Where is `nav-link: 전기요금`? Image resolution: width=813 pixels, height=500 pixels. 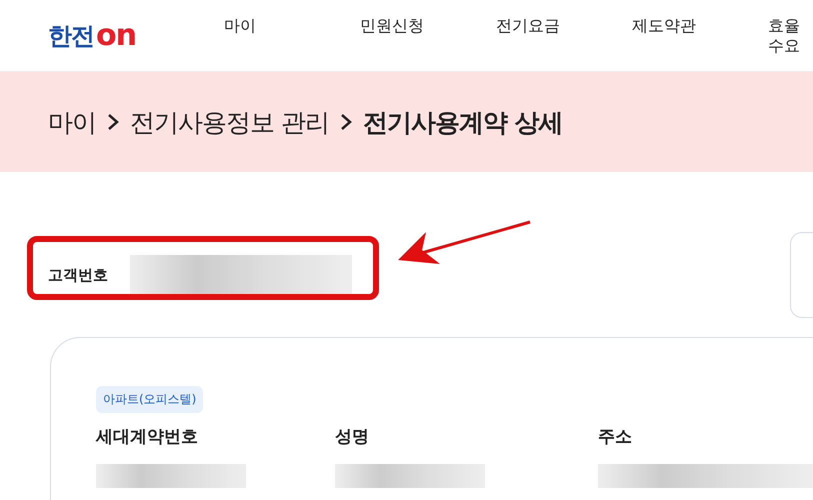 nav-link: 전기요금 is located at coordinates (564, 36).